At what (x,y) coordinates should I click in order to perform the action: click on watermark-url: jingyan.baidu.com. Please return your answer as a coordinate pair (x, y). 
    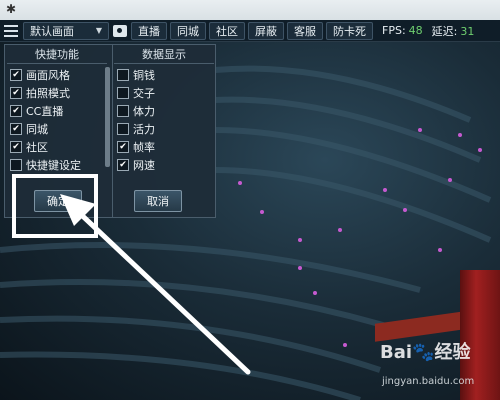
    Looking at the image, I should click on (428, 381).